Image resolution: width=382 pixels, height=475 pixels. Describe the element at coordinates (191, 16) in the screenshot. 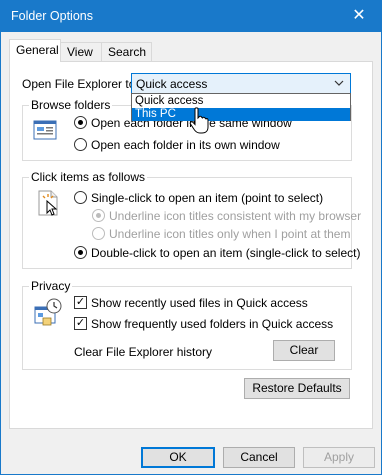

I see `title-bar: Folder Options ✕` at that location.